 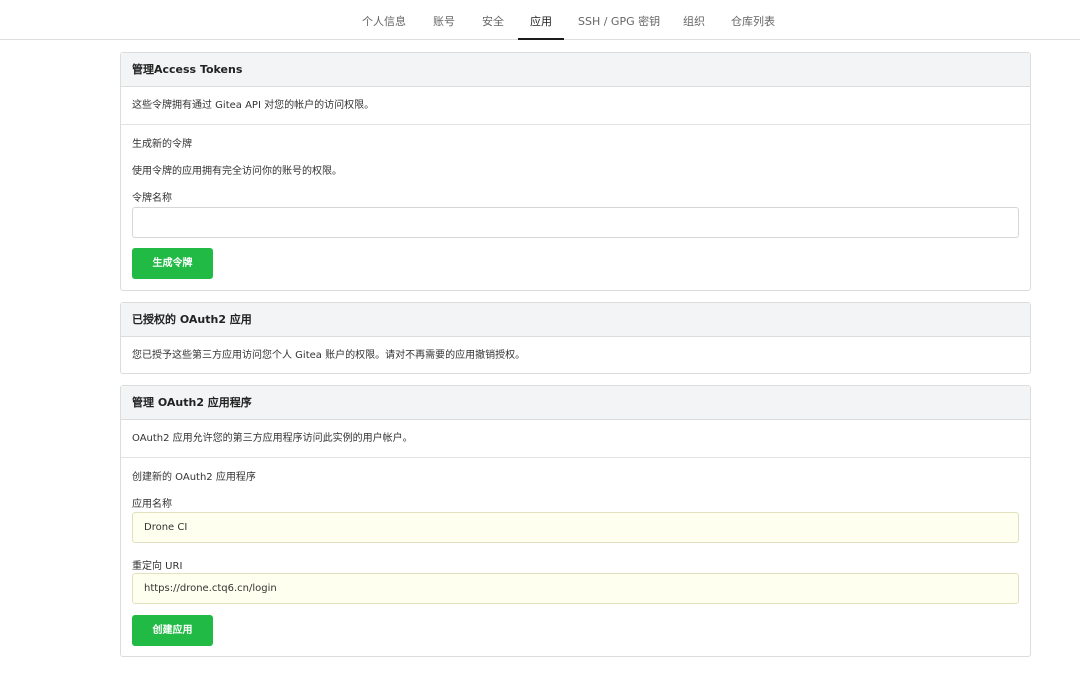 I want to click on manage-oauth2-description: OAuth2 应用允许您的第三方应用程序访问此实例的用户帐户。, so click(x=272, y=438).